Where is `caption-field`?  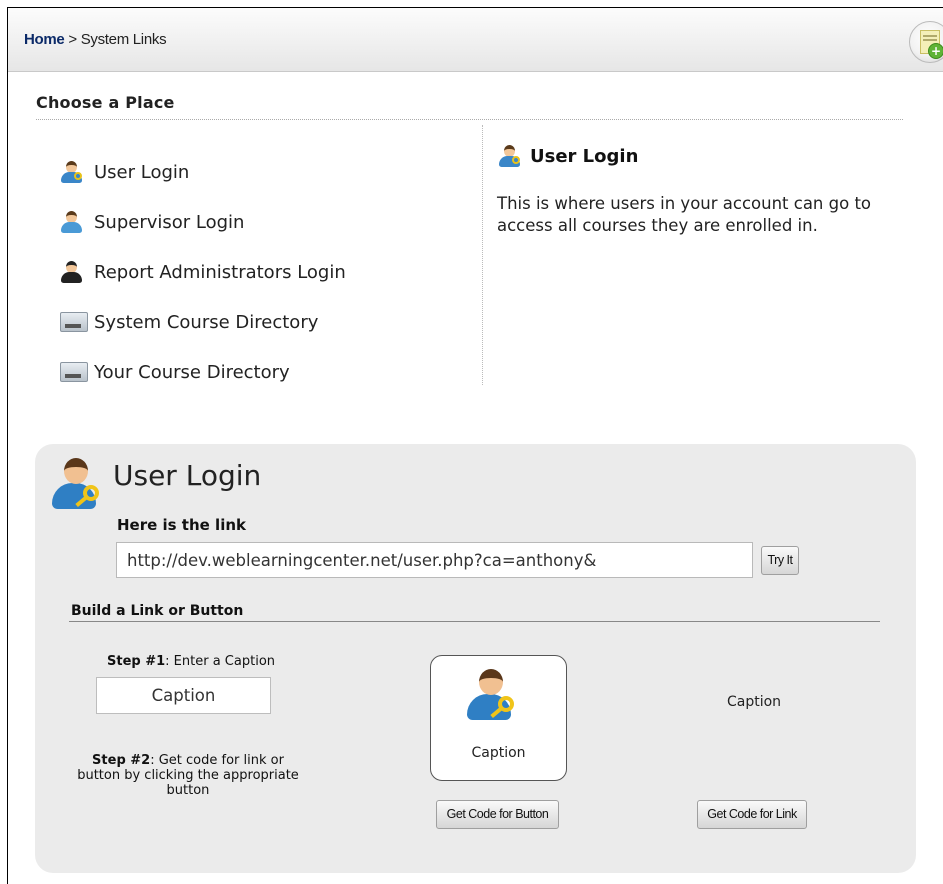
caption-field is located at coordinates (183, 695).